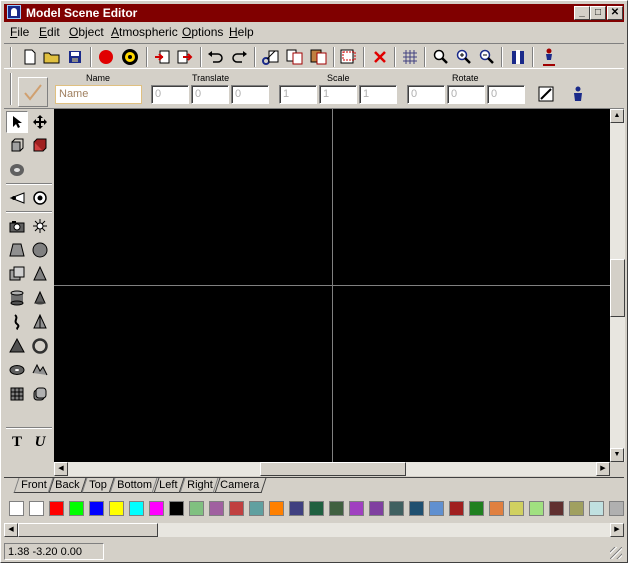  What do you see at coordinates (30, 57) in the screenshot?
I see `new-file-icon` at bounding box center [30, 57].